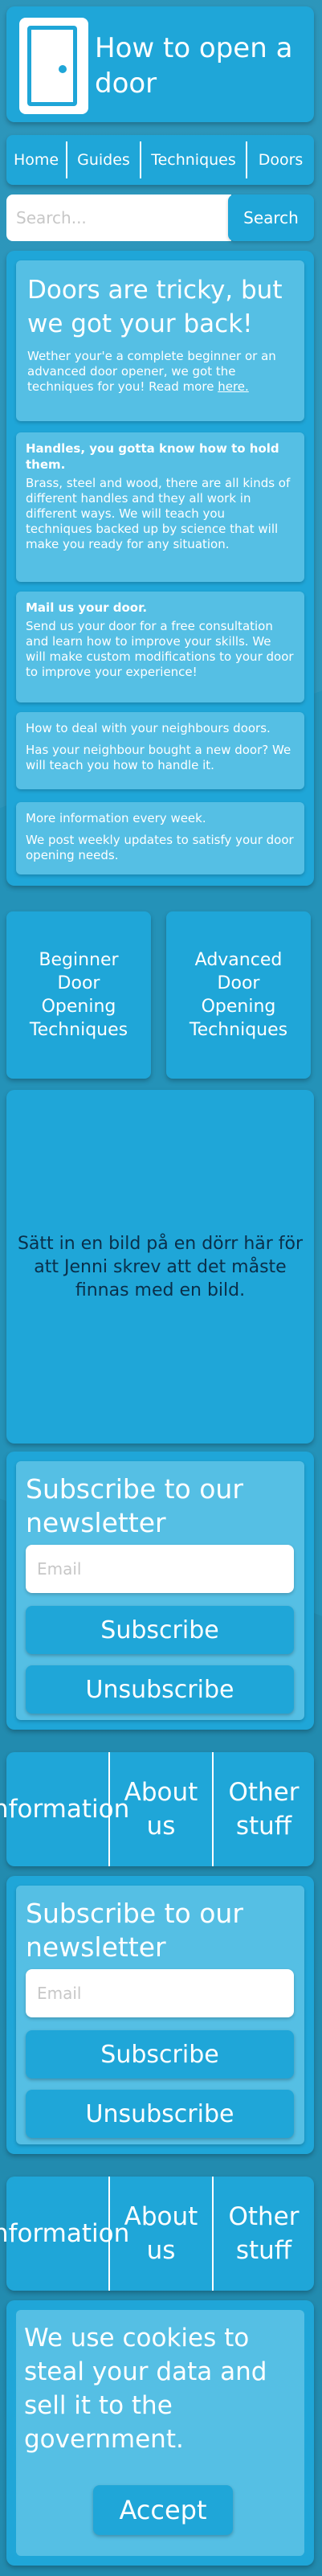  What do you see at coordinates (271, 218) in the screenshot?
I see `search-button: Search` at bounding box center [271, 218].